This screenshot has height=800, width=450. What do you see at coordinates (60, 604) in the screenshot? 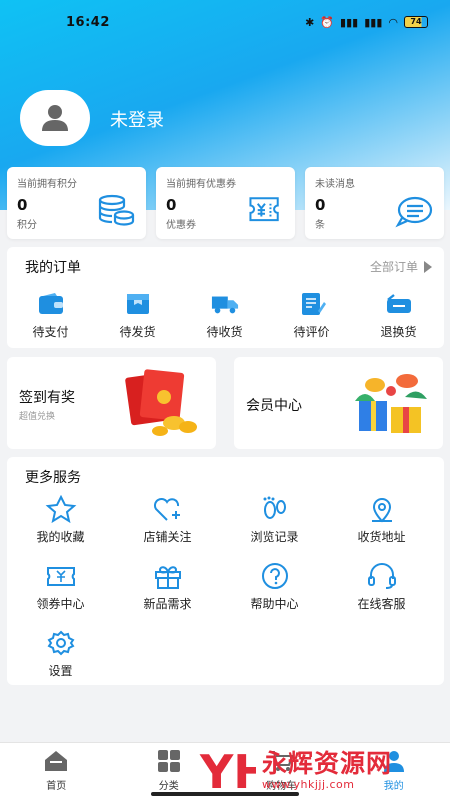
I see `service-label: 领券中心` at bounding box center [60, 604].